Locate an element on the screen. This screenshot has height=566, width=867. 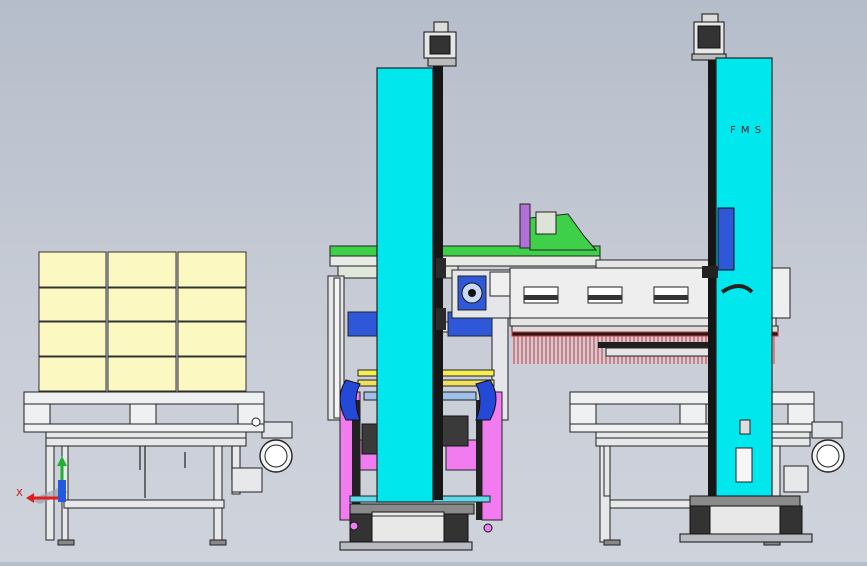
left-box-stack is located at coordinates (142, 321).